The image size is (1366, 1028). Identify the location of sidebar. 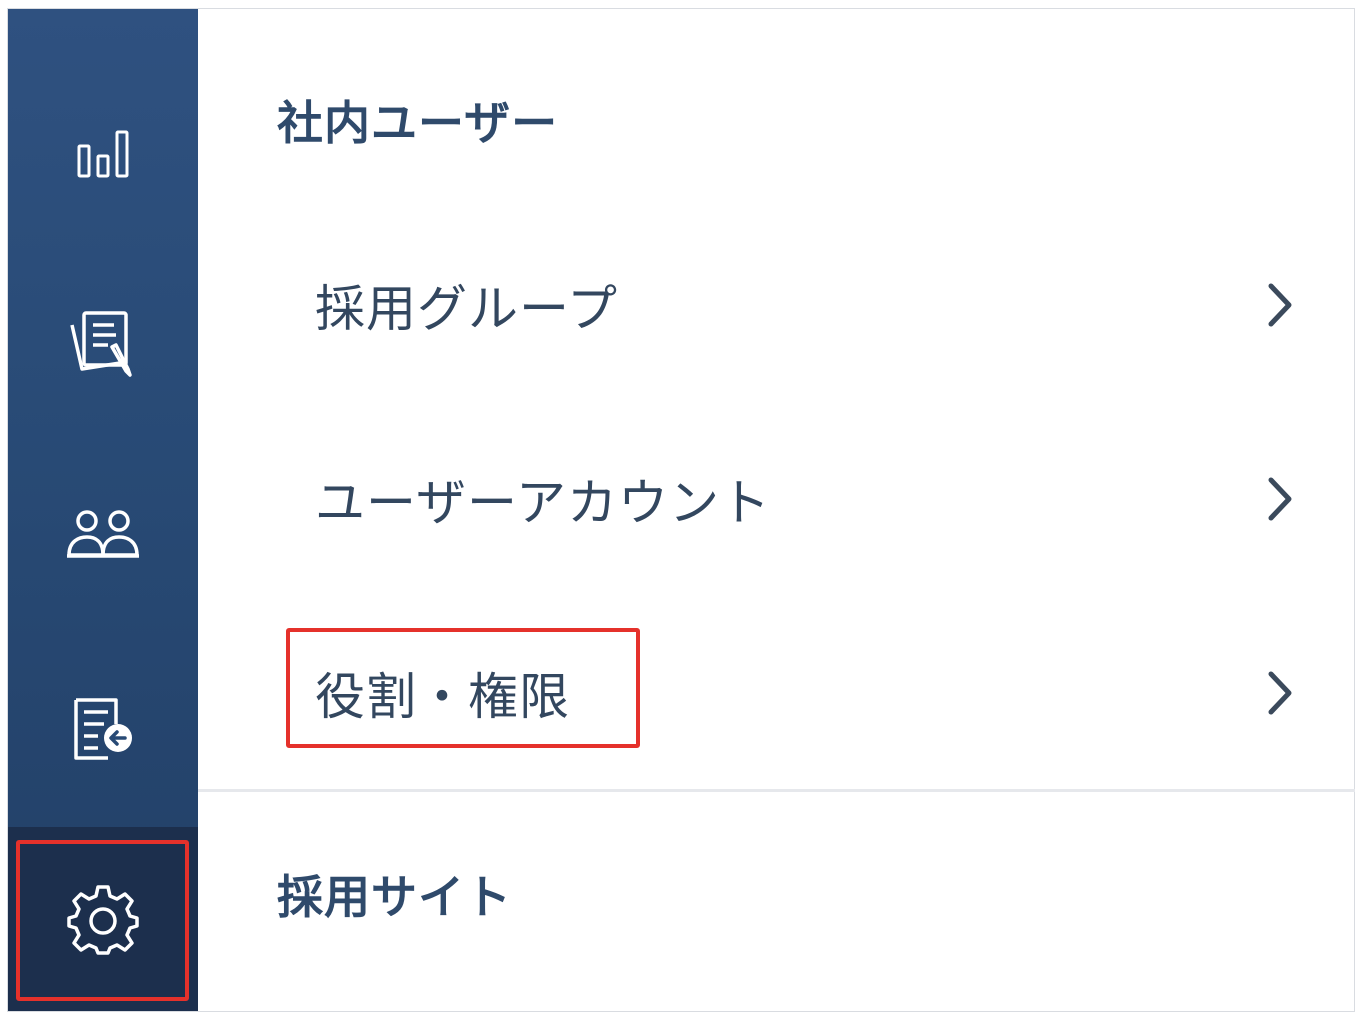
(103, 510).